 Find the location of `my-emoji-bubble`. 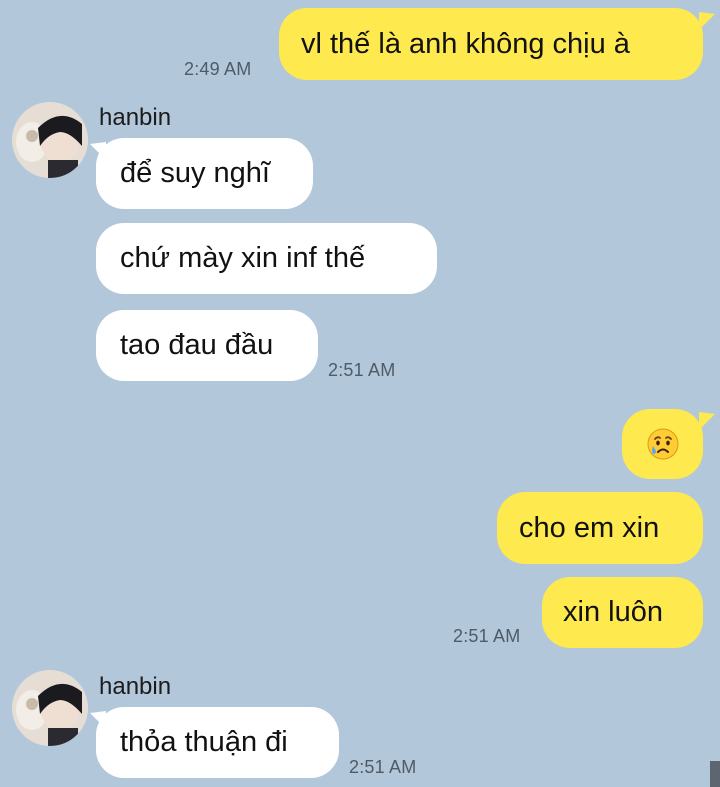

my-emoji-bubble is located at coordinates (662, 444).